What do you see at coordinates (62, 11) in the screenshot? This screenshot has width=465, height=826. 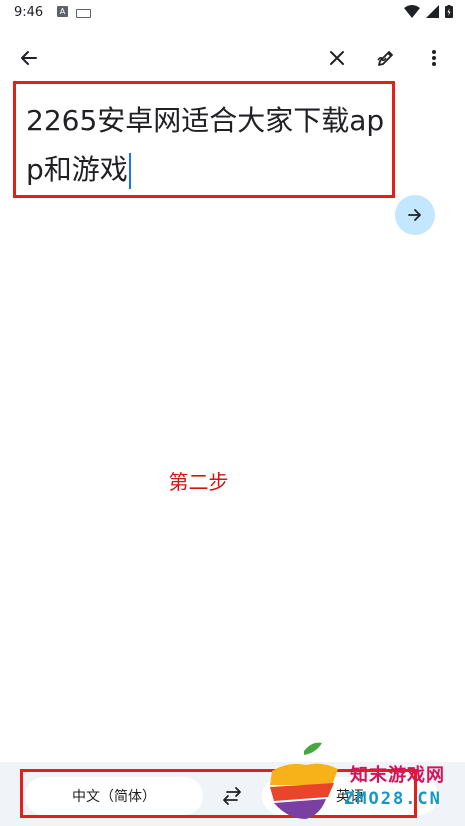 I see `android-notification-icon: A` at bounding box center [62, 11].